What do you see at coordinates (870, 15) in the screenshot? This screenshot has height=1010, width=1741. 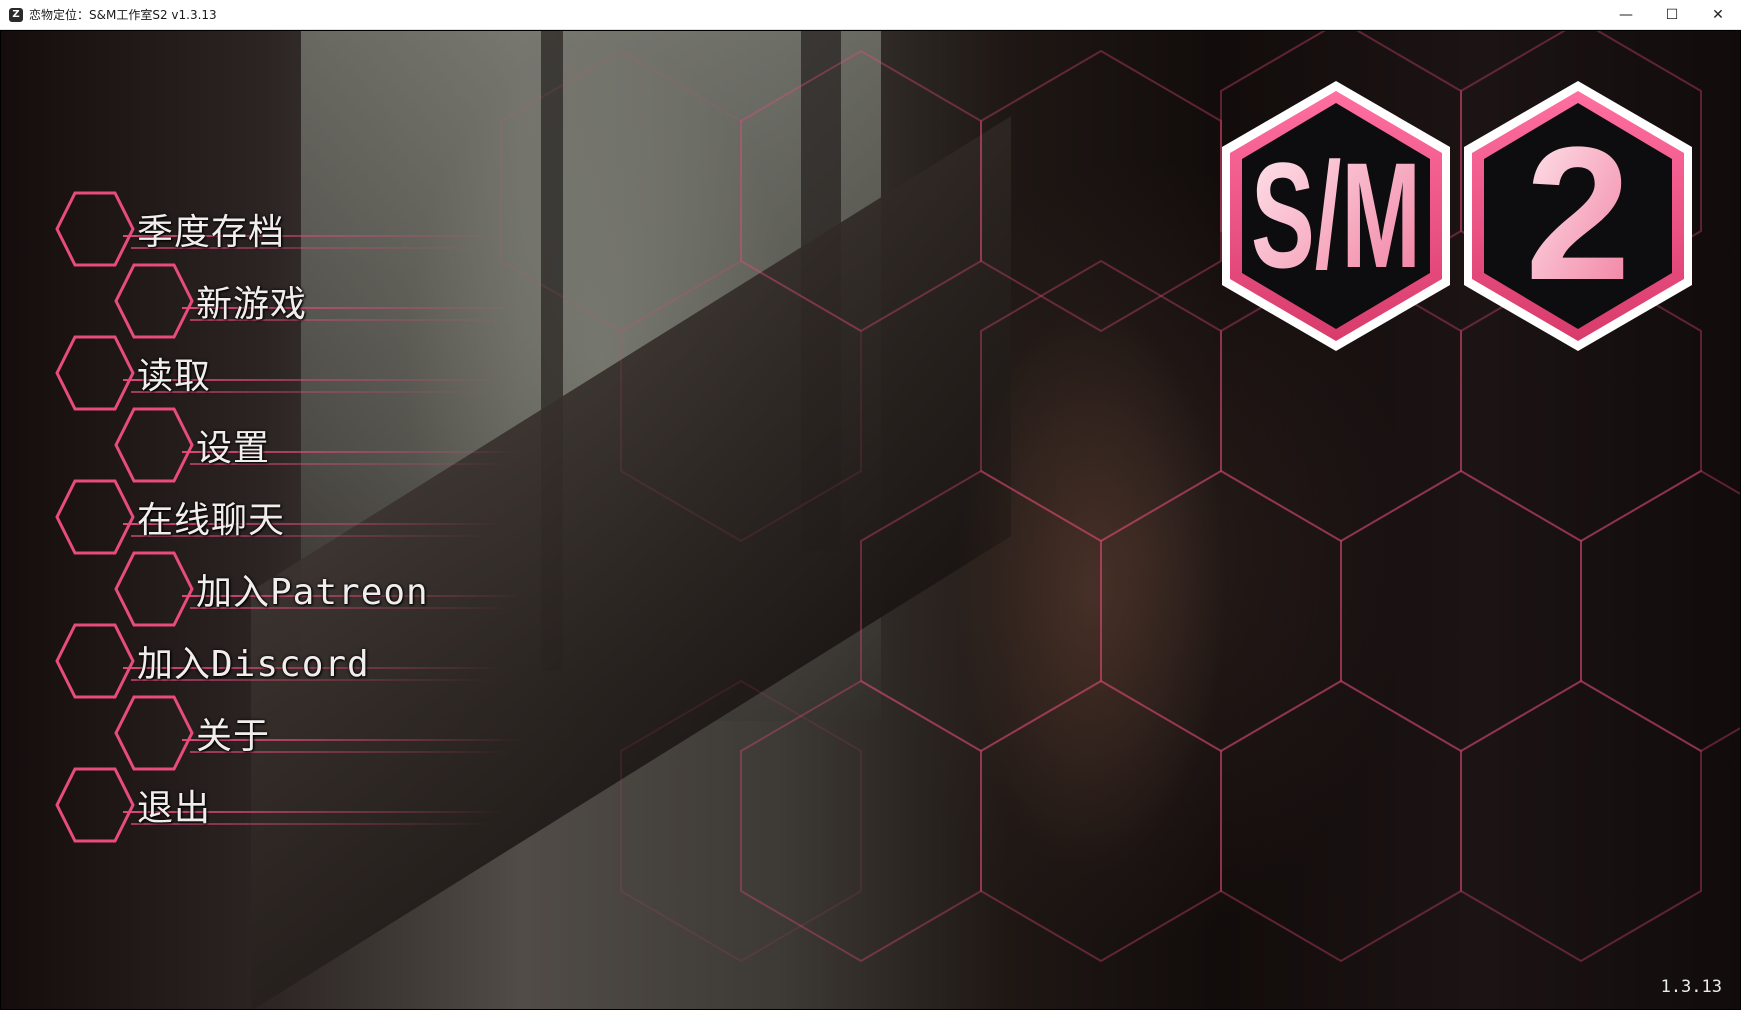 I see `window-titlebar: Z 恋物定位：S&M工作室S2 v1.3.13 — ☐ ✕` at bounding box center [870, 15].